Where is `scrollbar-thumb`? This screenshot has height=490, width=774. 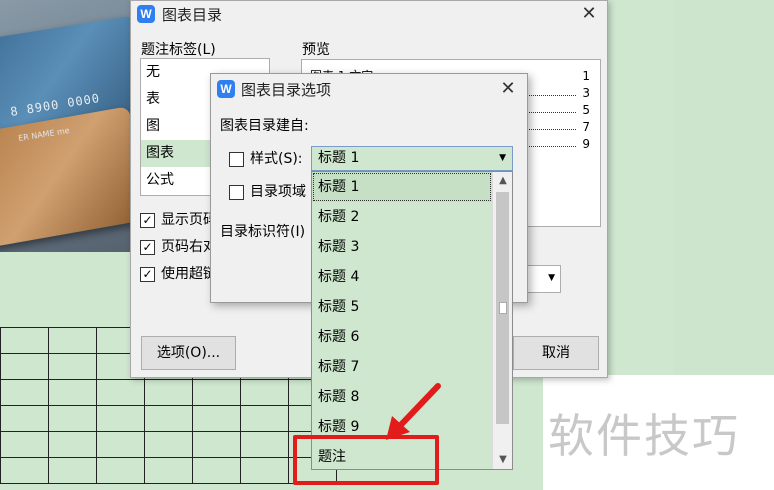 scrollbar-thumb is located at coordinates (502, 308).